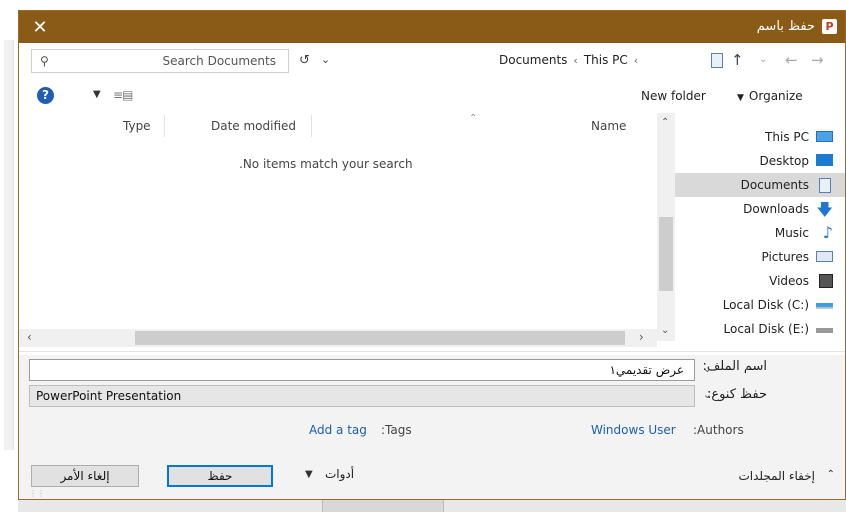  What do you see at coordinates (473, 118) in the screenshot?
I see `sort-caret-icon: ⌃` at bounding box center [473, 118].